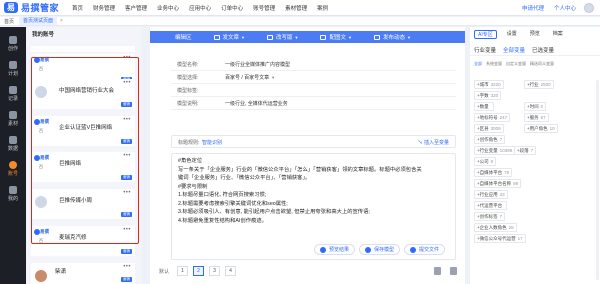  What do you see at coordinates (489, 128) in the screenshot?
I see `variable-chip: +区县 3009` at bounding box center [489, 128].